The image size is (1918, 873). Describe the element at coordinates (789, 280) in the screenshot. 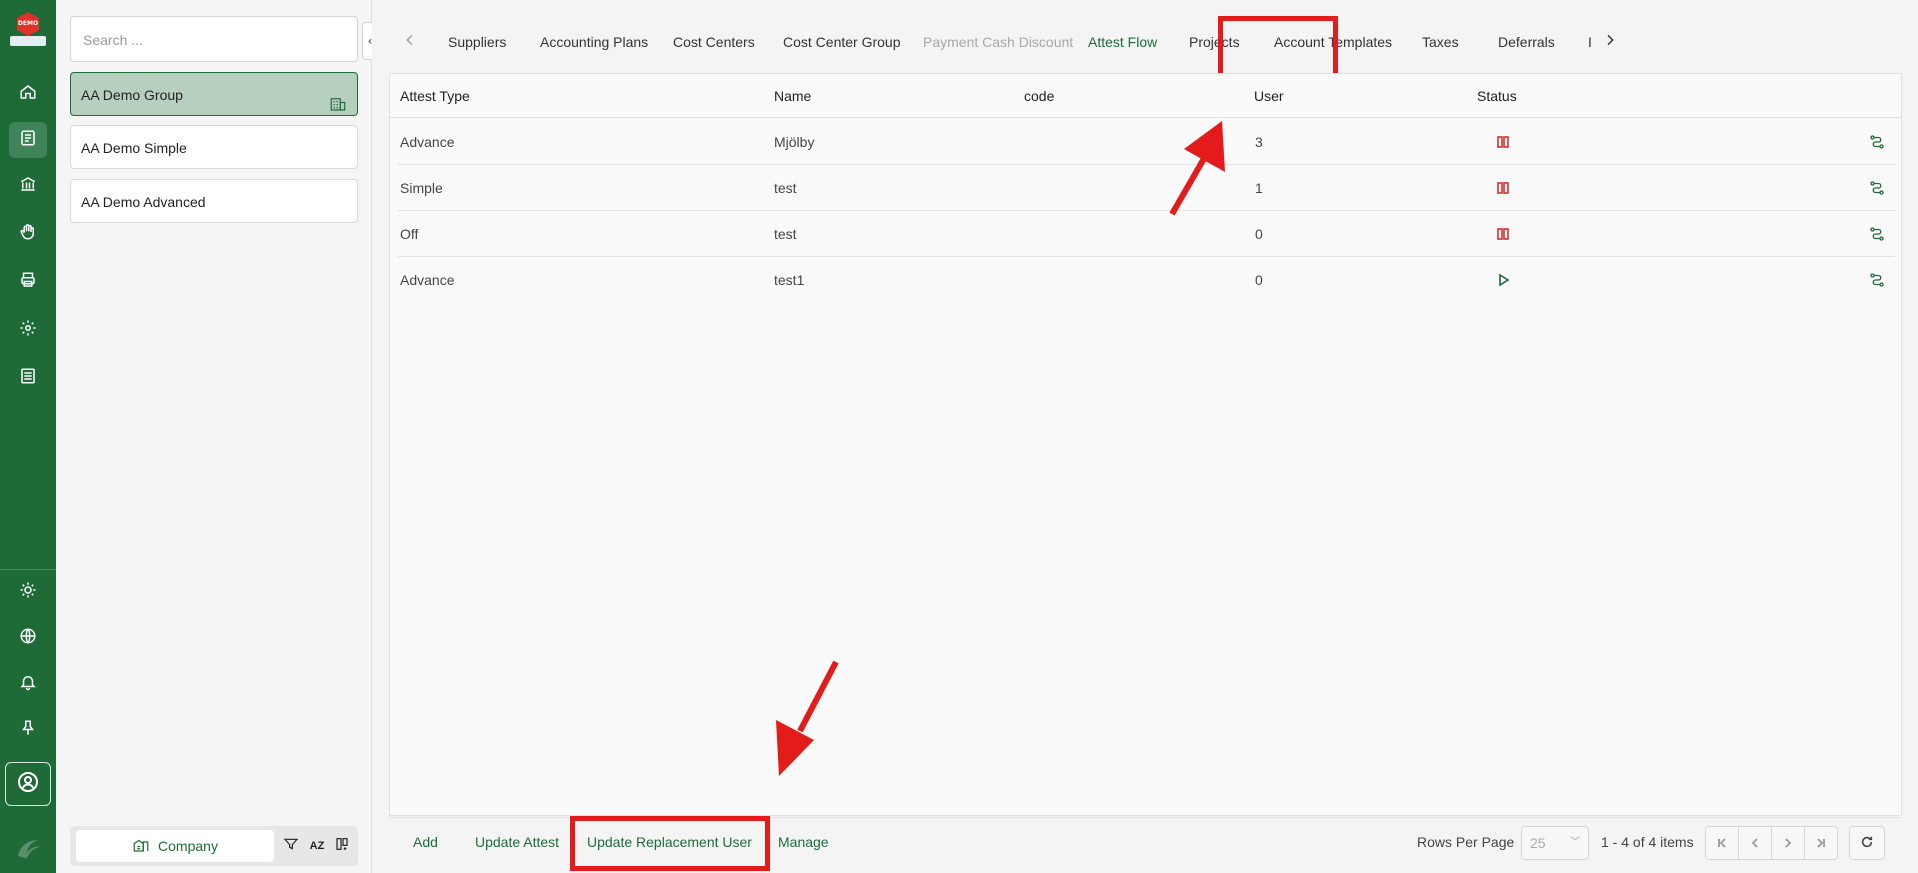

I see `cell-name: test1` at that location.